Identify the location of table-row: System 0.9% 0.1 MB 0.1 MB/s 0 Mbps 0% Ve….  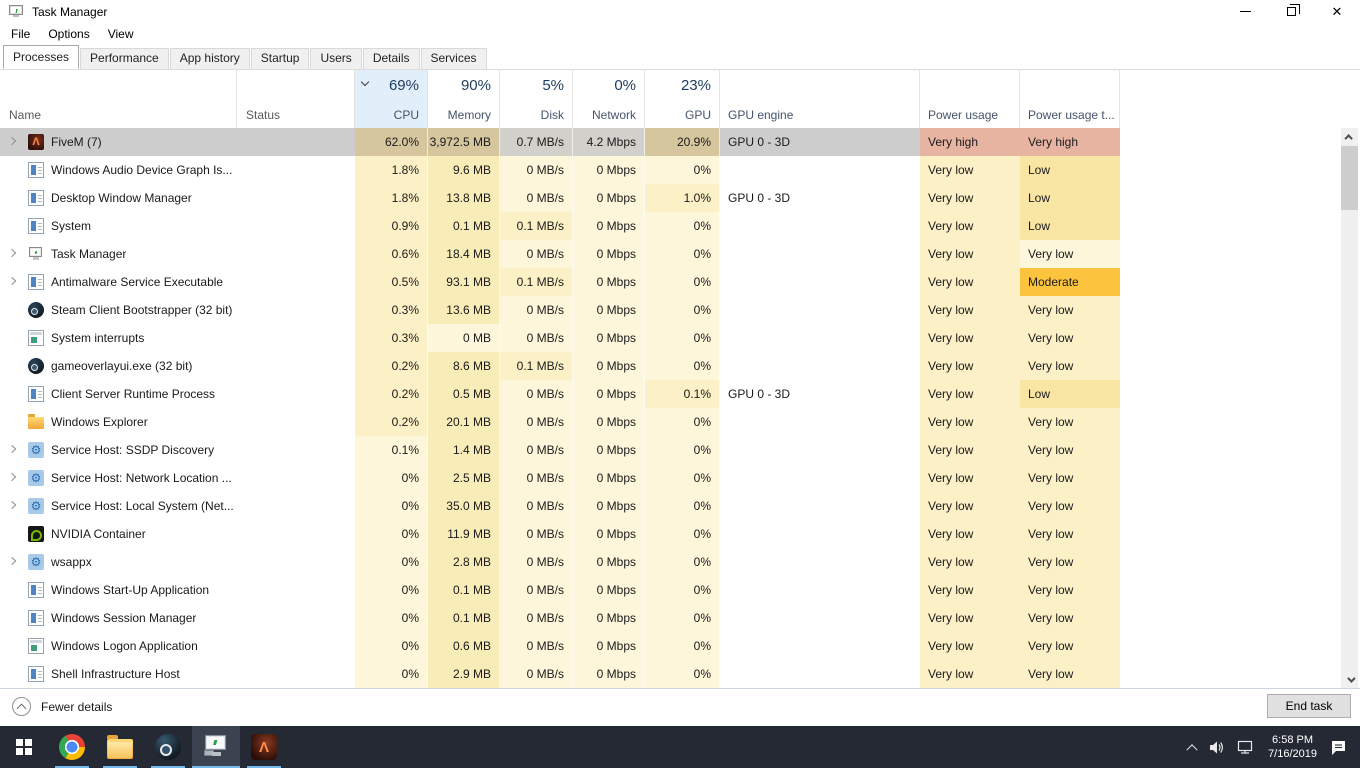
(560, 226).